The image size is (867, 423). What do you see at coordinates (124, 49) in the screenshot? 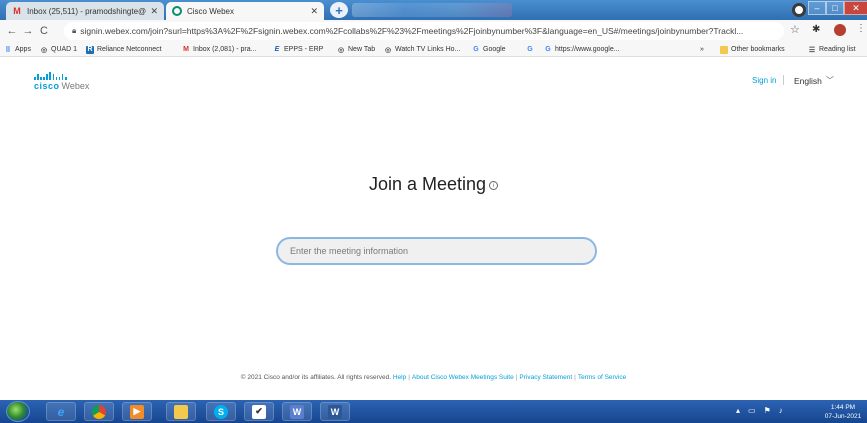
I see `bookmark-reliance: R Reliance Netconnect` at bounding box center [124, 49].